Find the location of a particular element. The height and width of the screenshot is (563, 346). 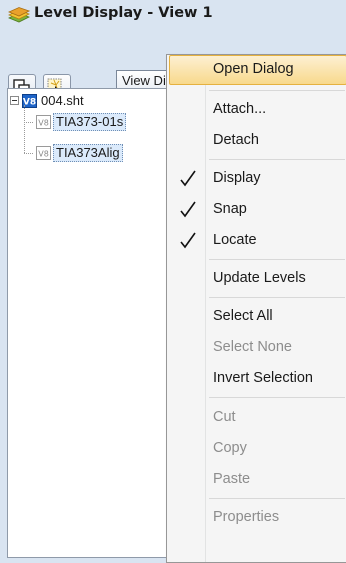

menu-item-invert-selection: Invert Selection is located at coordinates (257, 379).